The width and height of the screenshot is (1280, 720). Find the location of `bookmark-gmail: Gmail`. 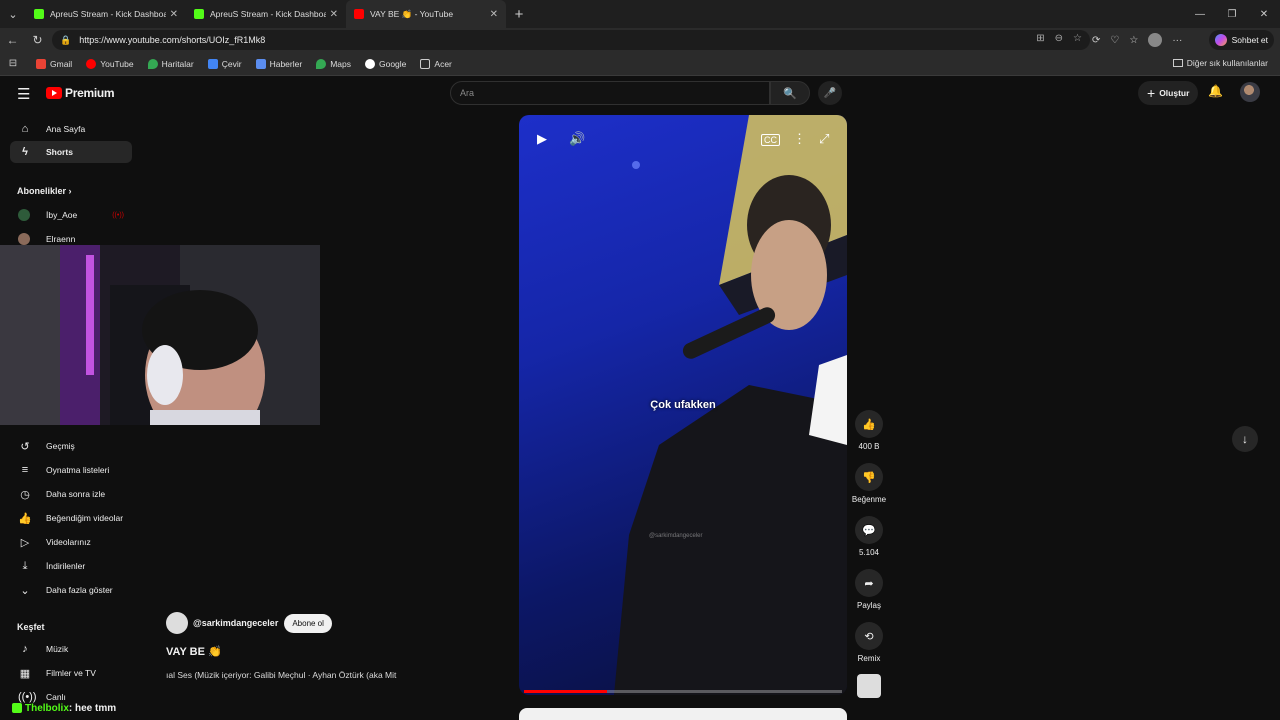

bookmark-gmail: Gmail is located at coordinates (54, 63).